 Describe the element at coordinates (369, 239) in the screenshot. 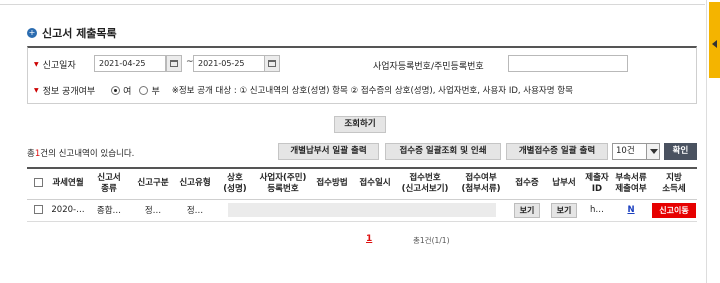

I see `page-number-current: 1` at that location.